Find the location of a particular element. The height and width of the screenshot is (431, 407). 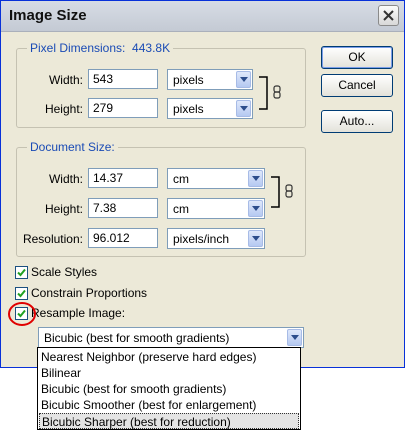

resolution-unit-value: pixels/inch is located at coordinates (201, 239).